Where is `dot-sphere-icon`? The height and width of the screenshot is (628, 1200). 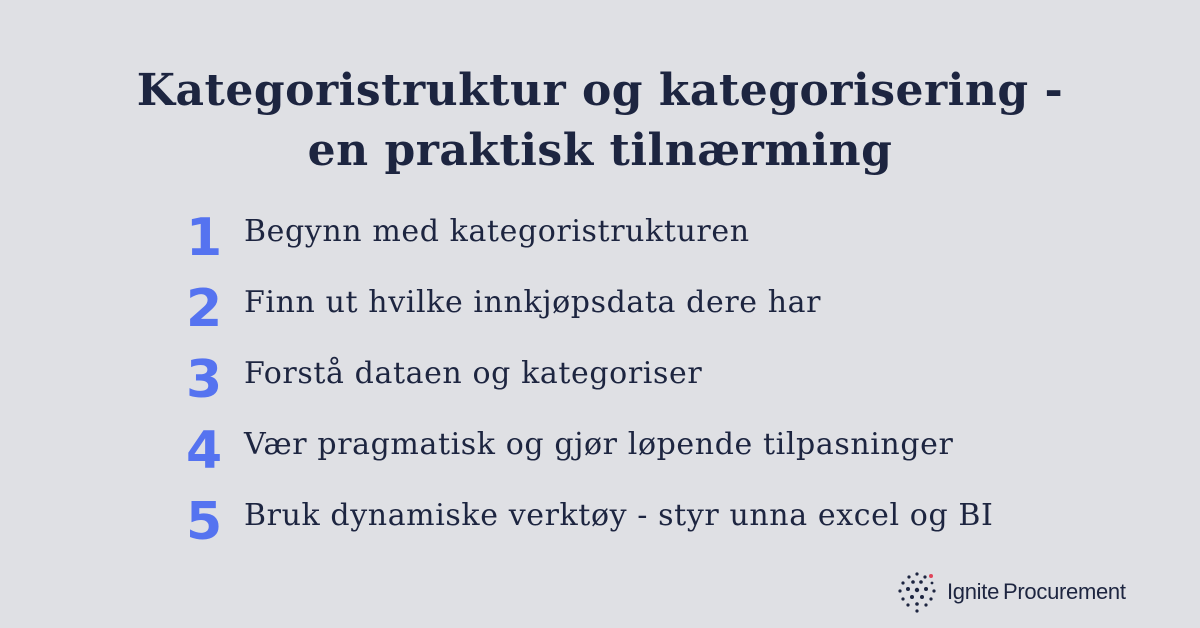
dot-sphere-icon is located at coordinates (917, 592).